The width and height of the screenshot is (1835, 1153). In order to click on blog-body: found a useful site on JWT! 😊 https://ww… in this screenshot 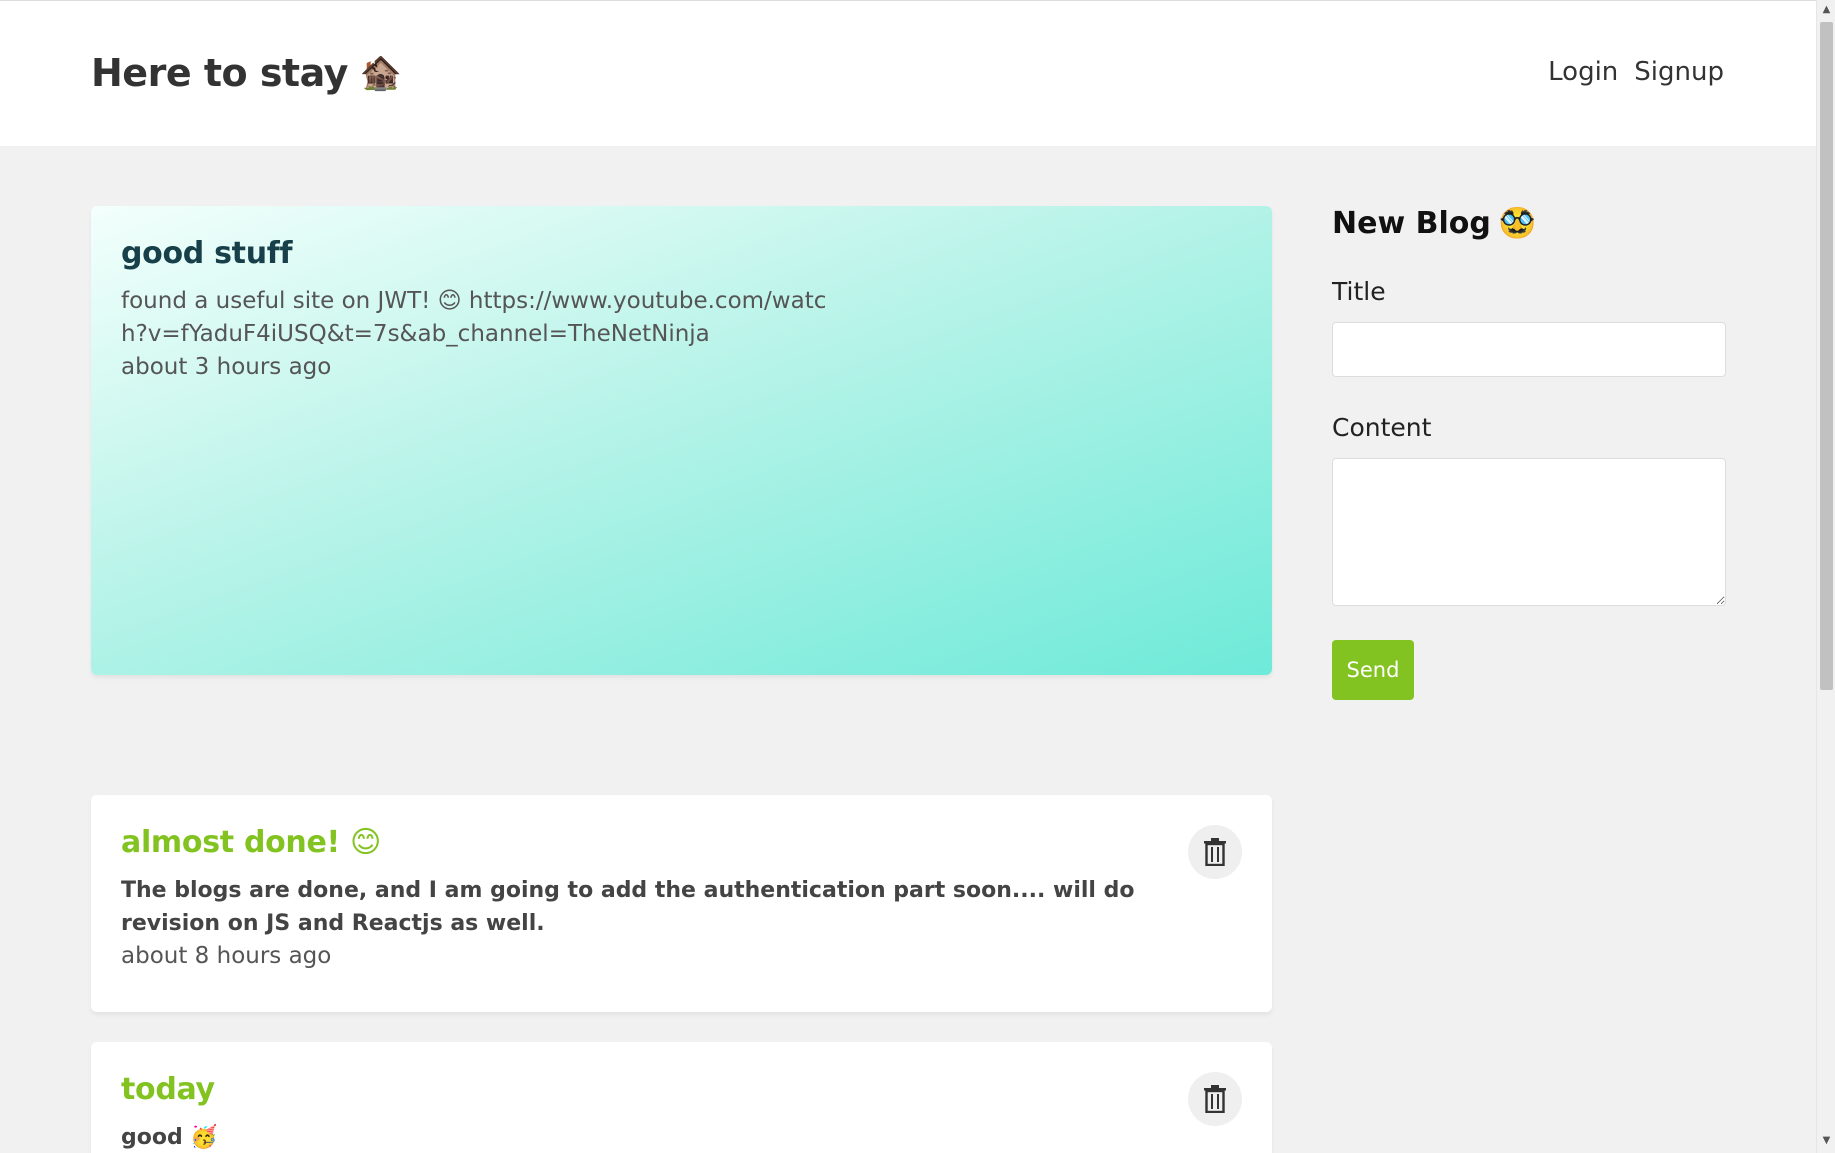, I will do `click(474, 317)`.